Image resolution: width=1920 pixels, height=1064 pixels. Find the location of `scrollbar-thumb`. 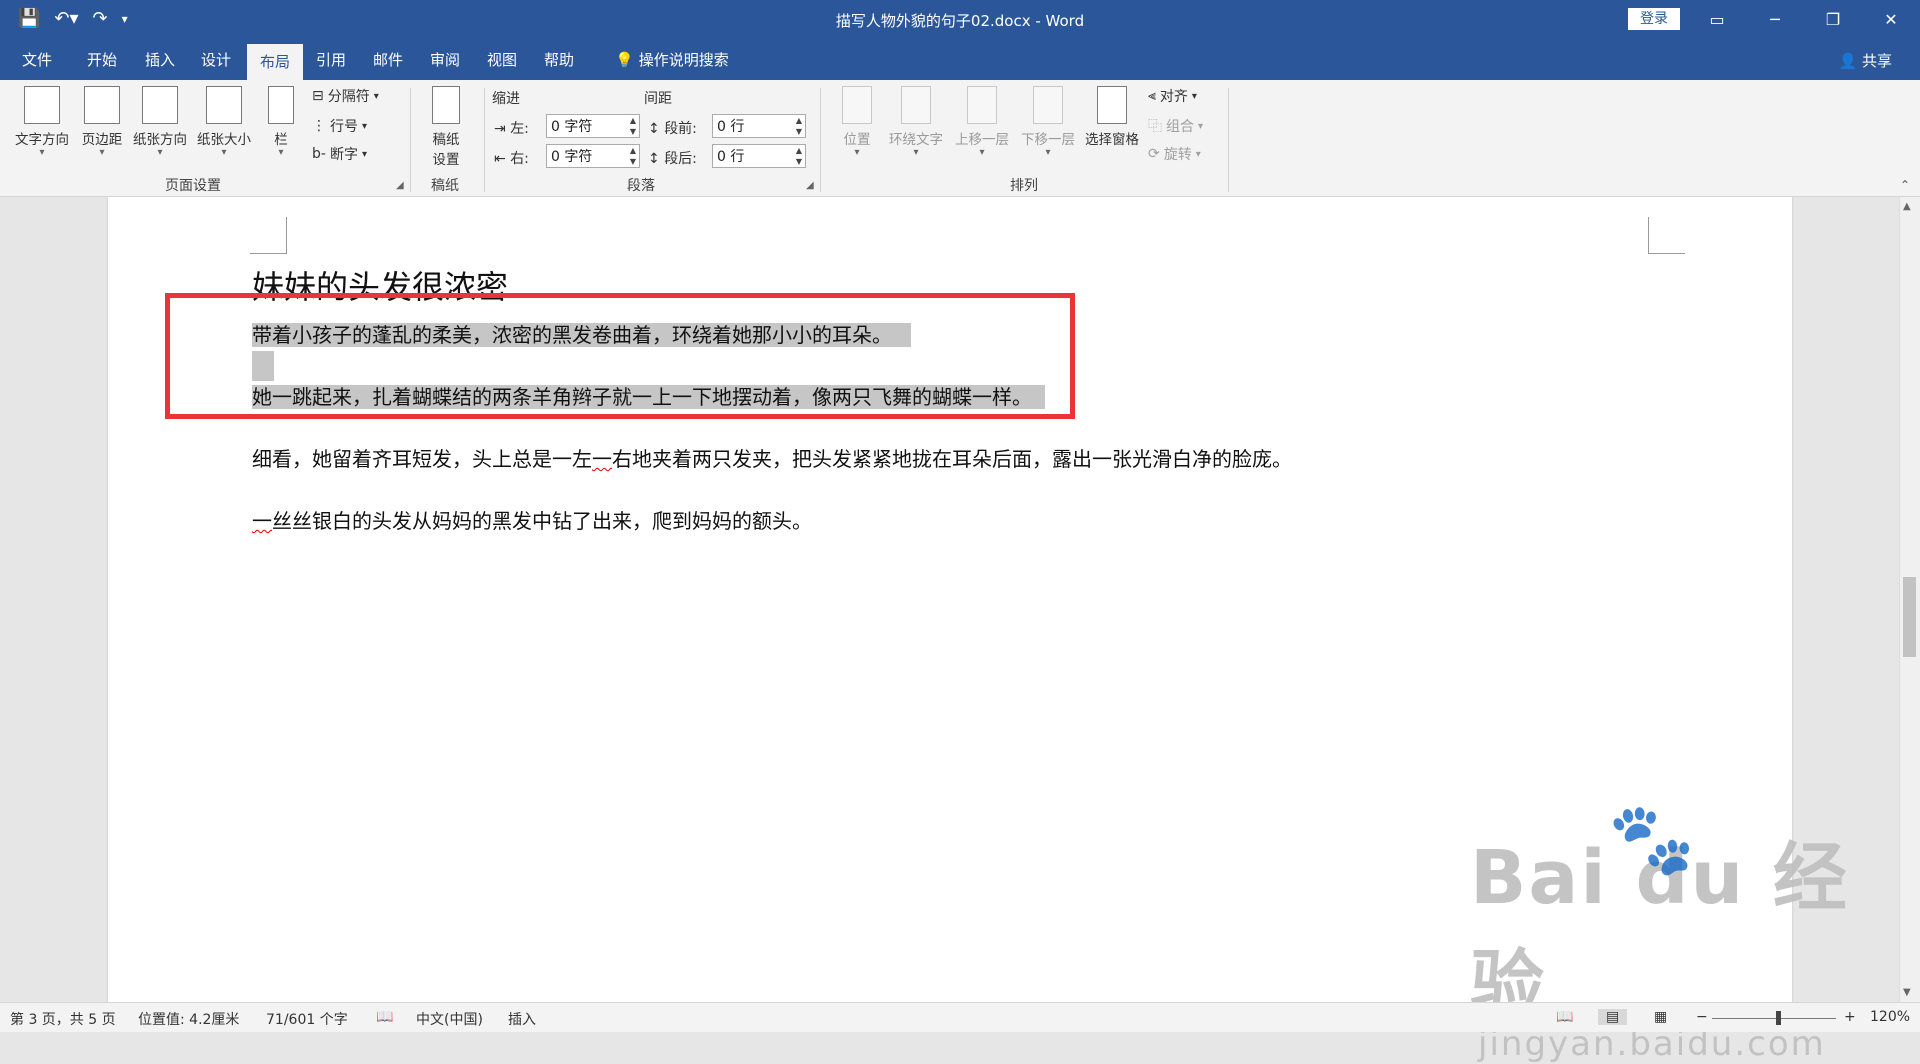

scrollbar-thumb is located at coordinates (1909, 617).